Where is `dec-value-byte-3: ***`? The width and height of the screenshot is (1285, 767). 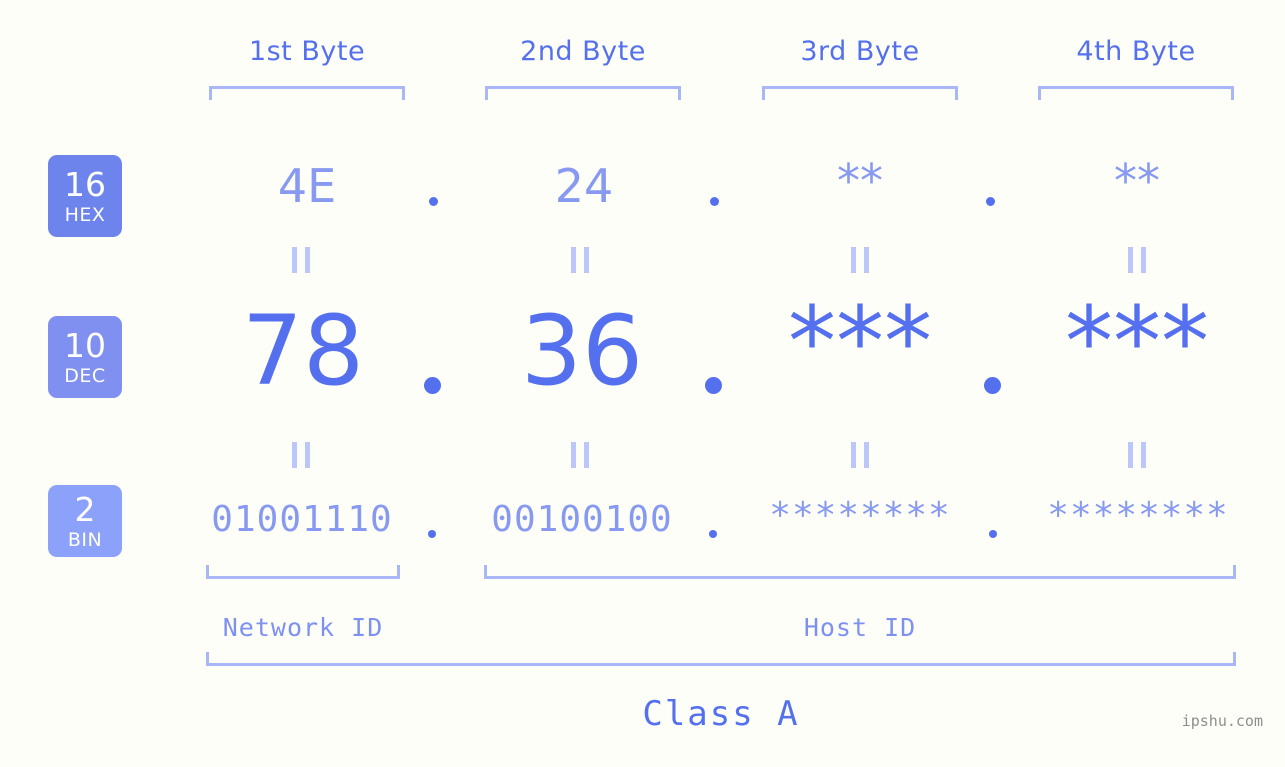 dec-value-byte-3: *** is located at coordinates (860, 342).